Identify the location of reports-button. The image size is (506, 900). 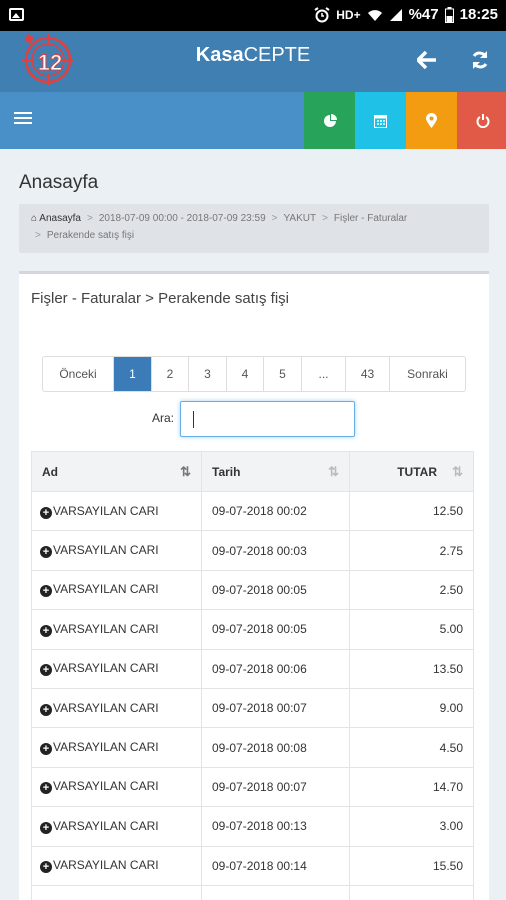
(329, 120).